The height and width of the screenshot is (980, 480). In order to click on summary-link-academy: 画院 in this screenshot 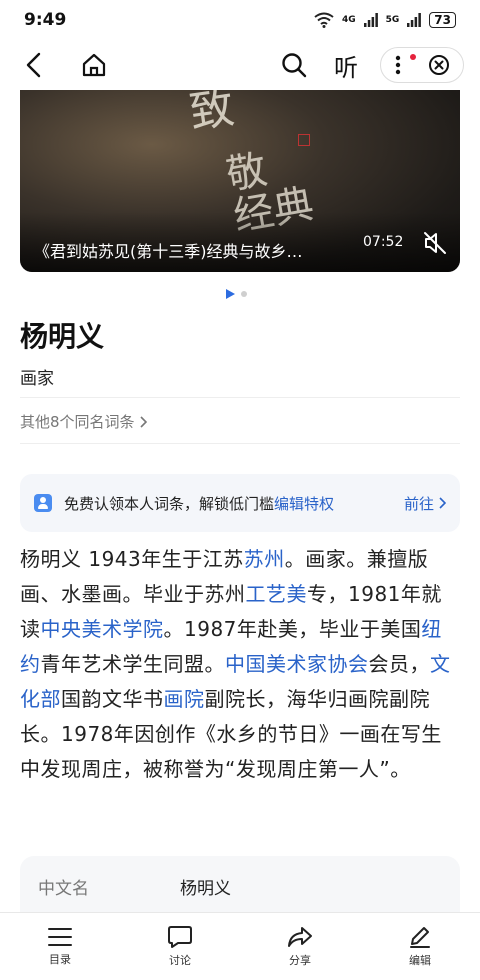, I will do `click(184, 699)`.